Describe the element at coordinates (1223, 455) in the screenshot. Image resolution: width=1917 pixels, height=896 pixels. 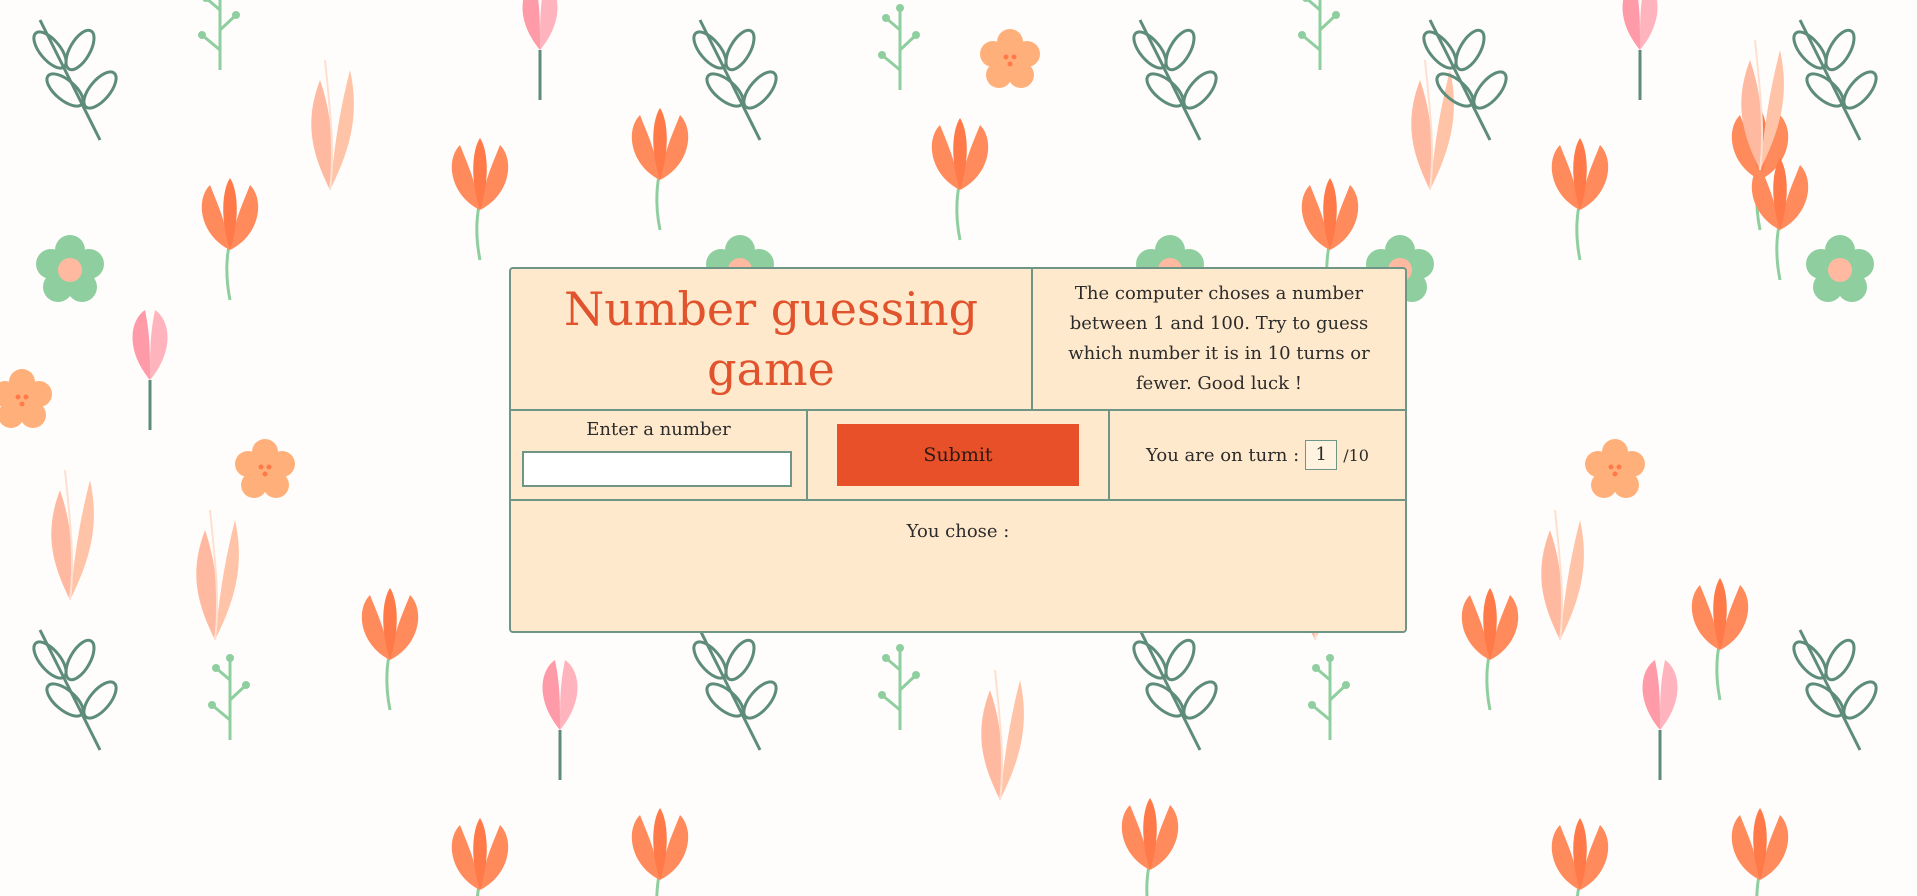
I see `turn-label: You are on turn :` at that location.